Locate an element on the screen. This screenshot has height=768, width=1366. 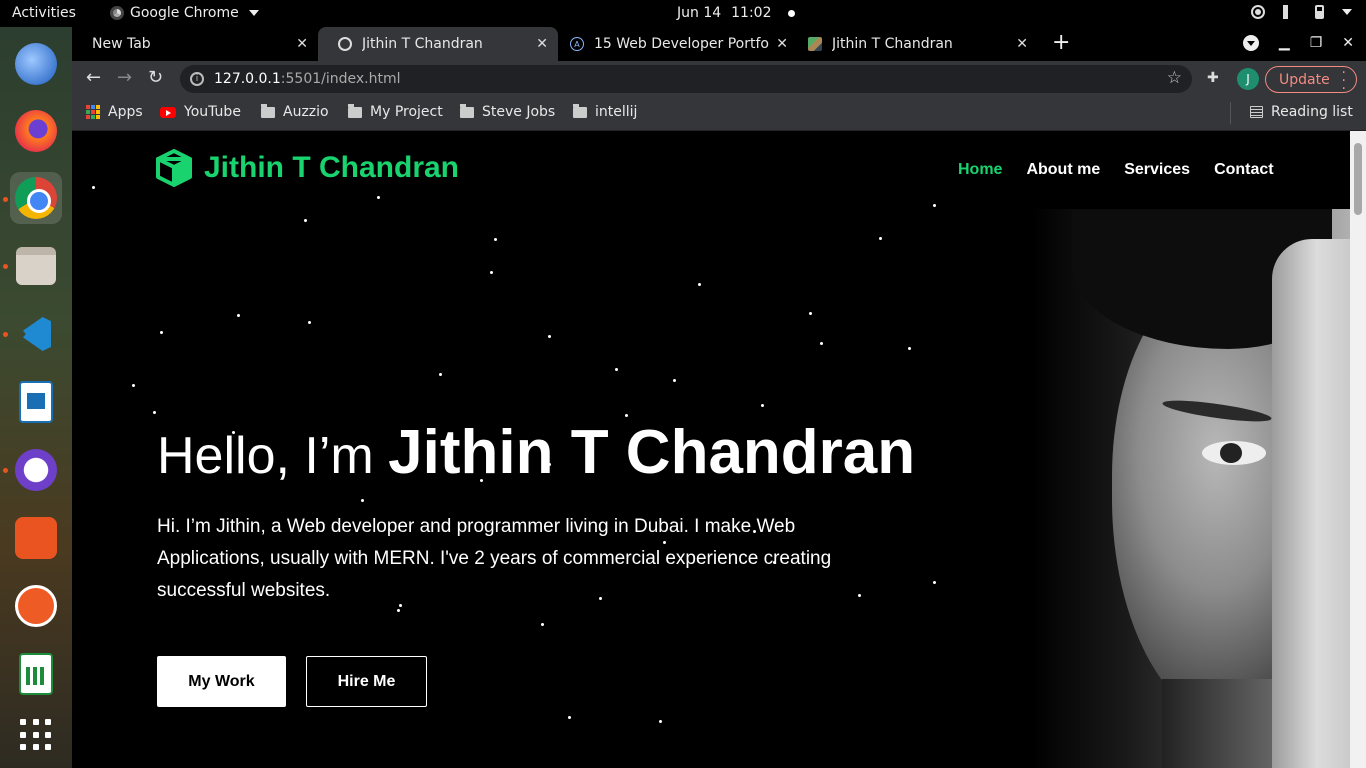
dock-vscode is located at coordinates (36, 334).